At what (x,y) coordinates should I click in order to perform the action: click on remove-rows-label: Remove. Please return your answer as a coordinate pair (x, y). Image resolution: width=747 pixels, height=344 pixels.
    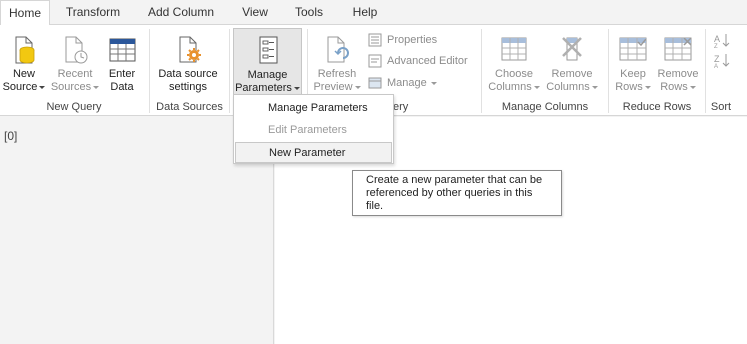
    Looking at the image, I should click on (678, 74).